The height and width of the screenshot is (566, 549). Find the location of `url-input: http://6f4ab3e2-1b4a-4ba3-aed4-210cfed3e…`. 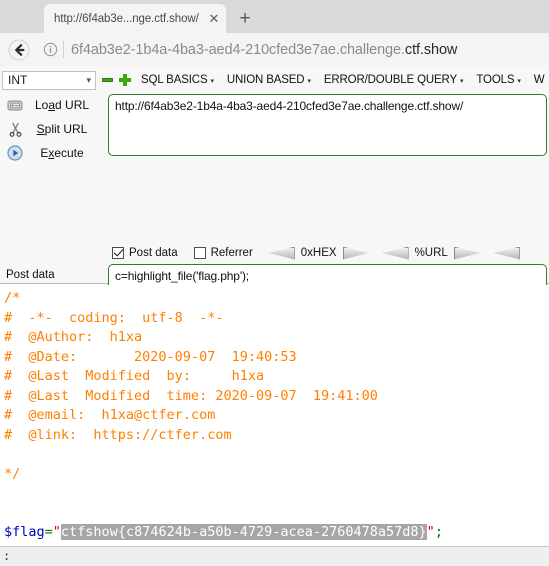

url-input: http://6f4ab3e2-1b4a-4ba3-aed4-210cfed3e… is located at coordinates (327, 125).